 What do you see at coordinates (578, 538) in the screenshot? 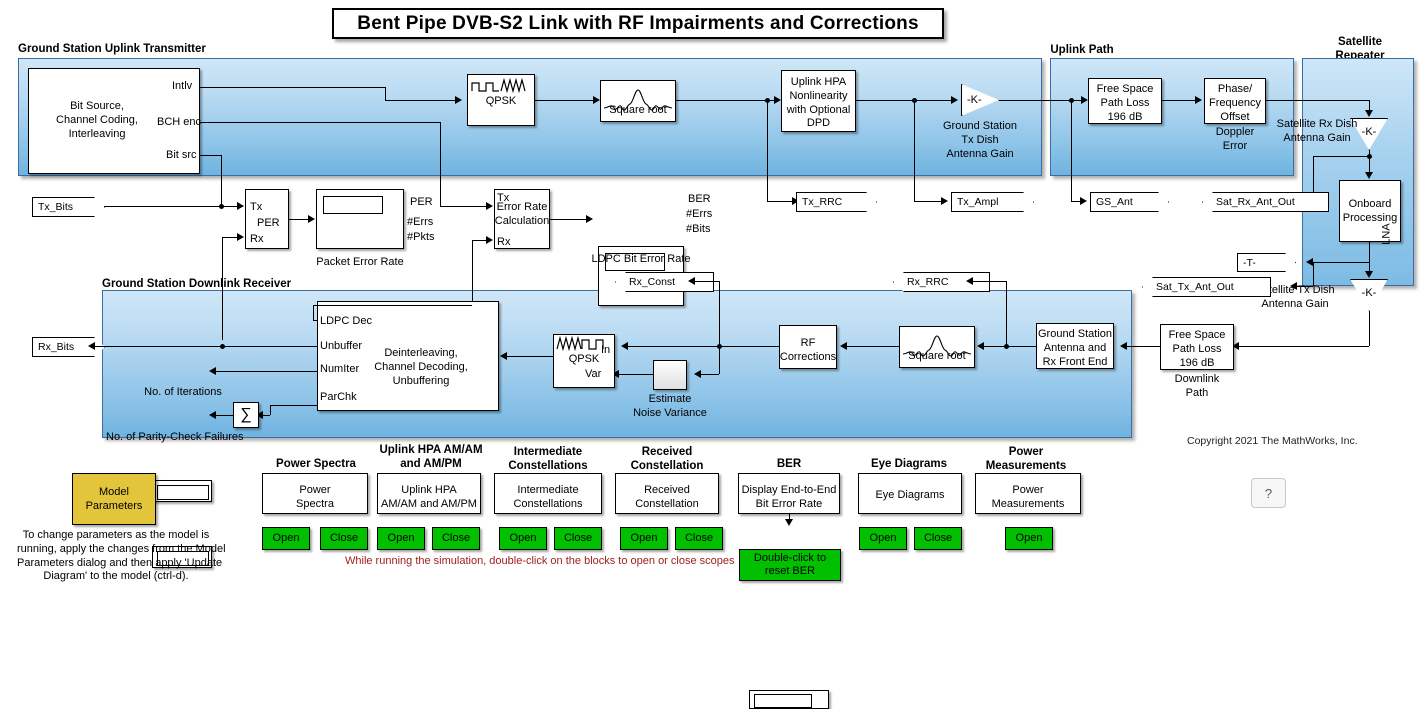
I see `close-button-intermediate-constellations: Close` at bounding box center [578, 538].